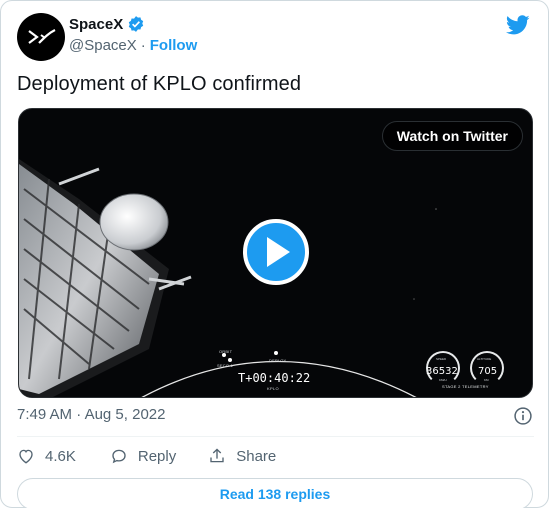  Describe the element at coordinates (518, 25) in the screenshot. I see `twitter-bird-icon` at that location.